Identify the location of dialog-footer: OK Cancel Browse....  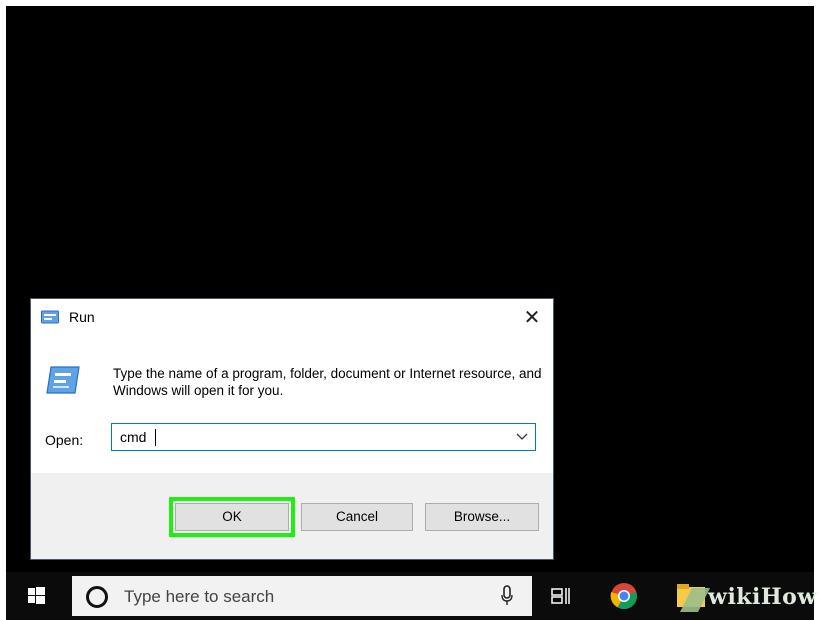
(292, 516).